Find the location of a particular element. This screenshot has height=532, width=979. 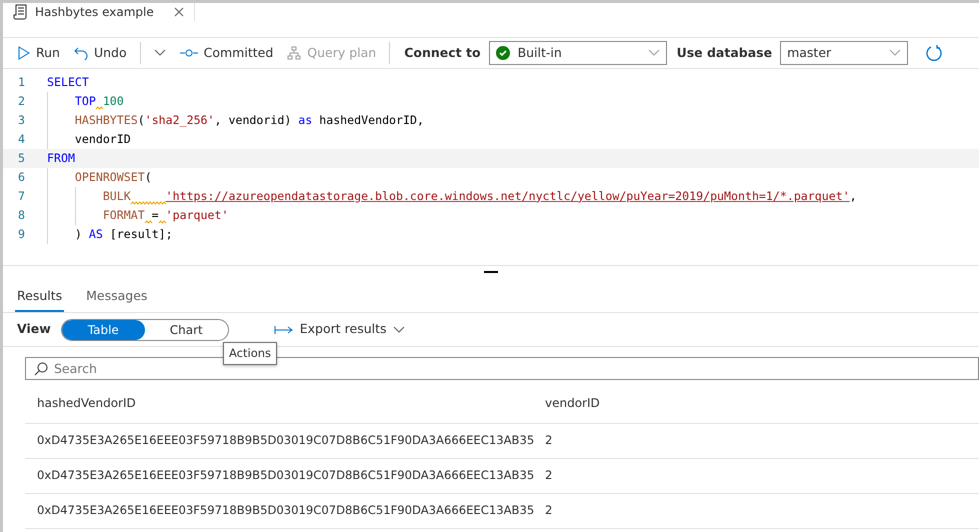

code-line: FORMAT = 'parquet' is located at coordinates (137, 215).